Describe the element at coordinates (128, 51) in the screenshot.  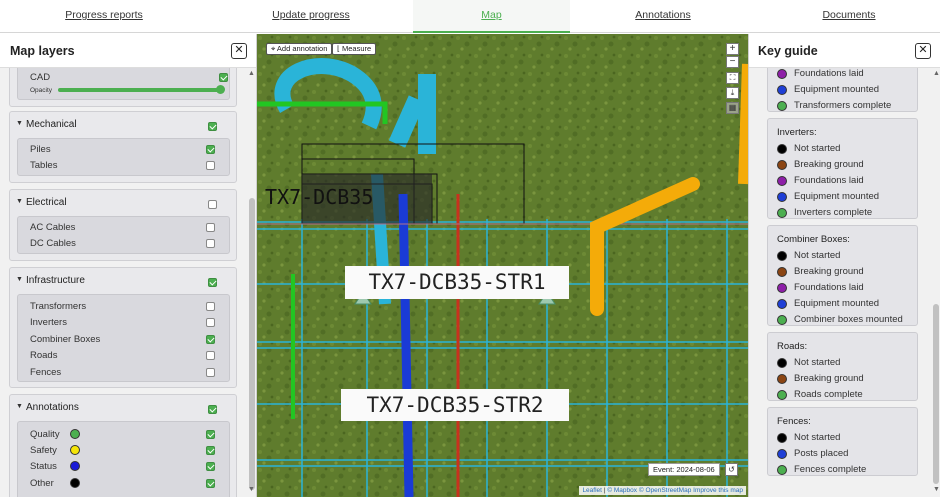
I see `map-layers-header: Map layers ✕` at that location.